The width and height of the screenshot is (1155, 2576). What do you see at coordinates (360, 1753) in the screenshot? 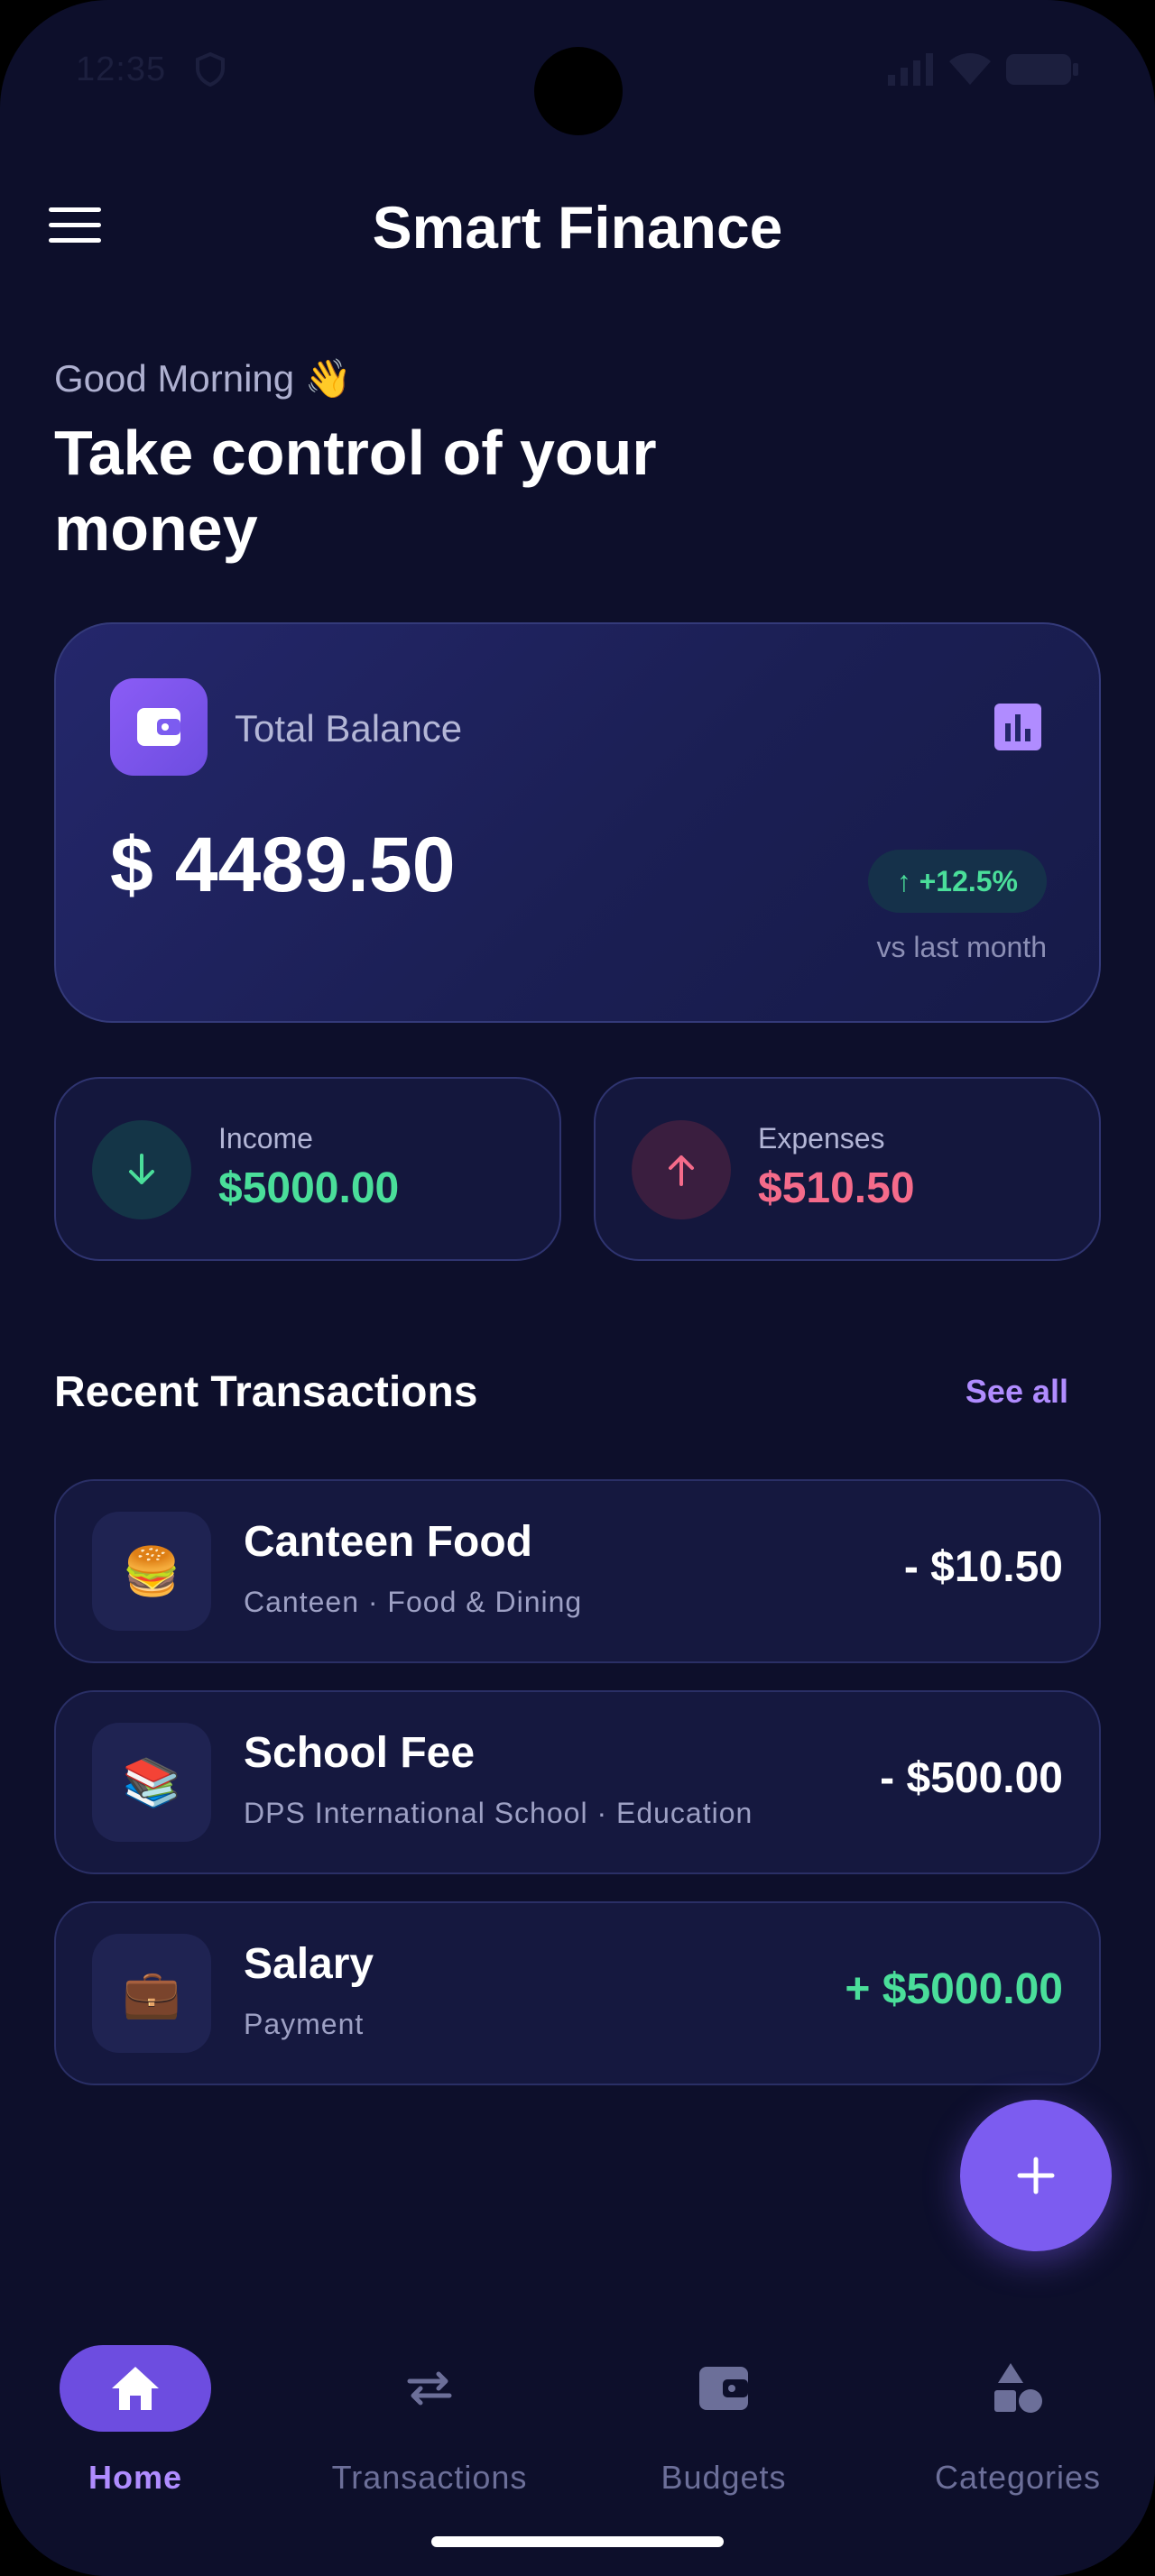
I see `transaction-title: School Fee` at bounding box center [360, 1753].